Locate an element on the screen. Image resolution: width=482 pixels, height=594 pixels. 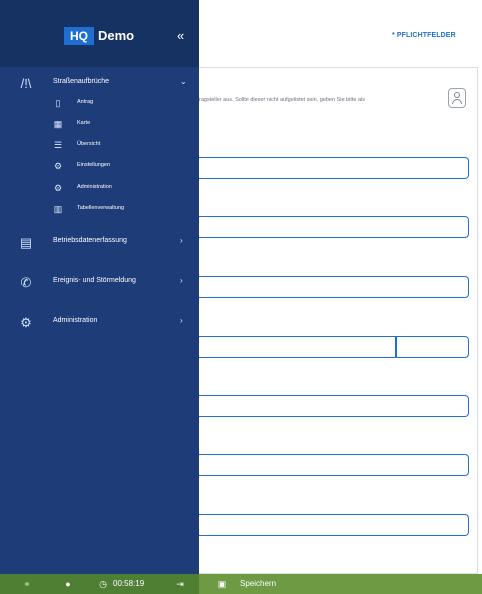
sidebar-item-uebersicht: ☰ Übersicht is located at coordinates (99, 145).